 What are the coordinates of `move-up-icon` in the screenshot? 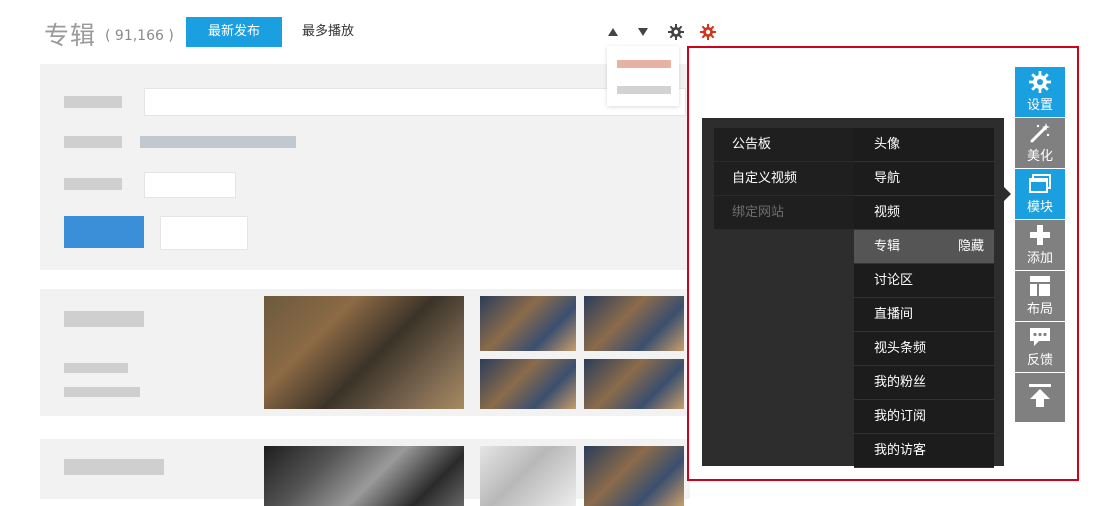 It's located at (613, 32).